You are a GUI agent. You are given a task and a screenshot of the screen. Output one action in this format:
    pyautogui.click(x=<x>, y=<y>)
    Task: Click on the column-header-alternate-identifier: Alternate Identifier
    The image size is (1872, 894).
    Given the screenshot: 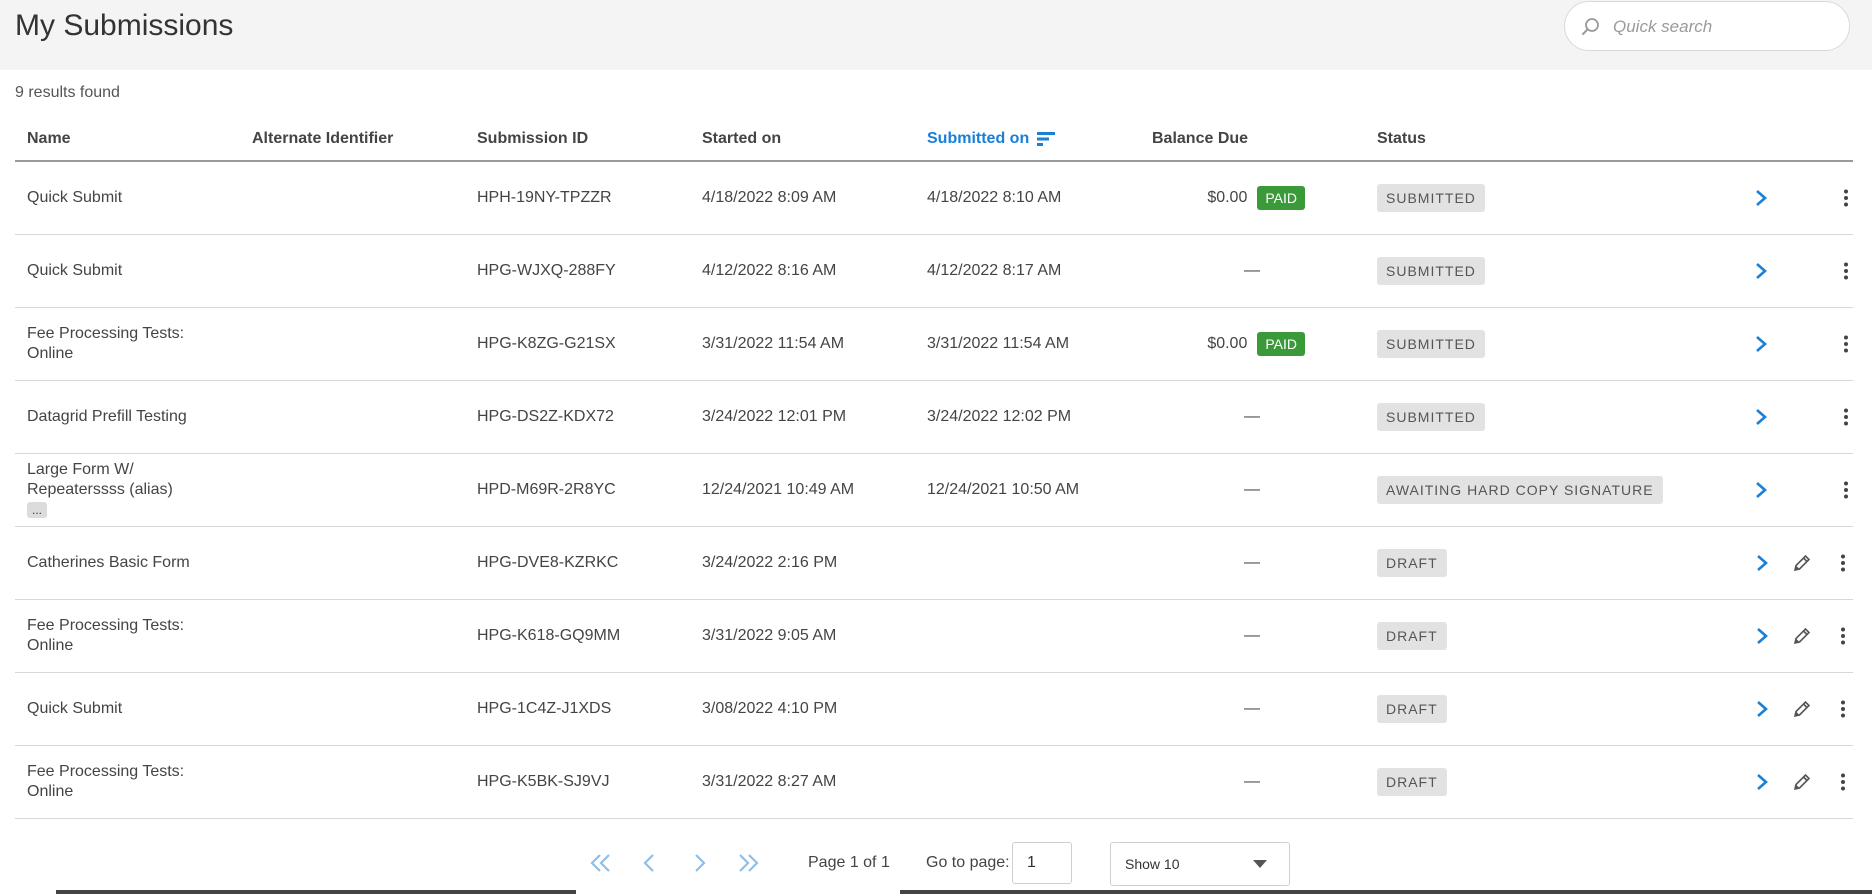 What is the action you would take?
    pyautogui.click(x=352, y=140)
    